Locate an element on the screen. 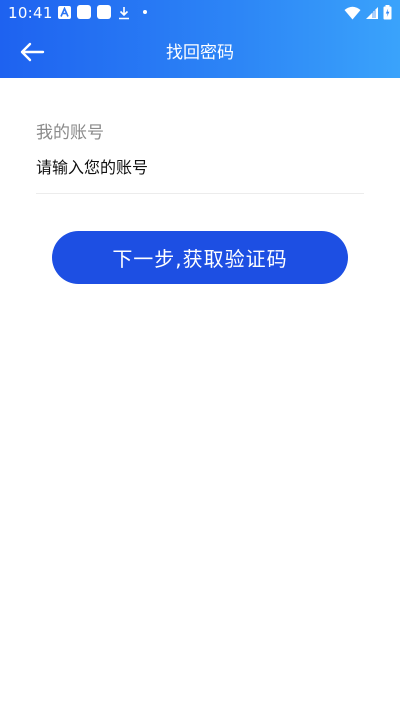 This screenshot has height=712, width=400. header: 10:41 找回密码 is located at coordinates (200, 39).